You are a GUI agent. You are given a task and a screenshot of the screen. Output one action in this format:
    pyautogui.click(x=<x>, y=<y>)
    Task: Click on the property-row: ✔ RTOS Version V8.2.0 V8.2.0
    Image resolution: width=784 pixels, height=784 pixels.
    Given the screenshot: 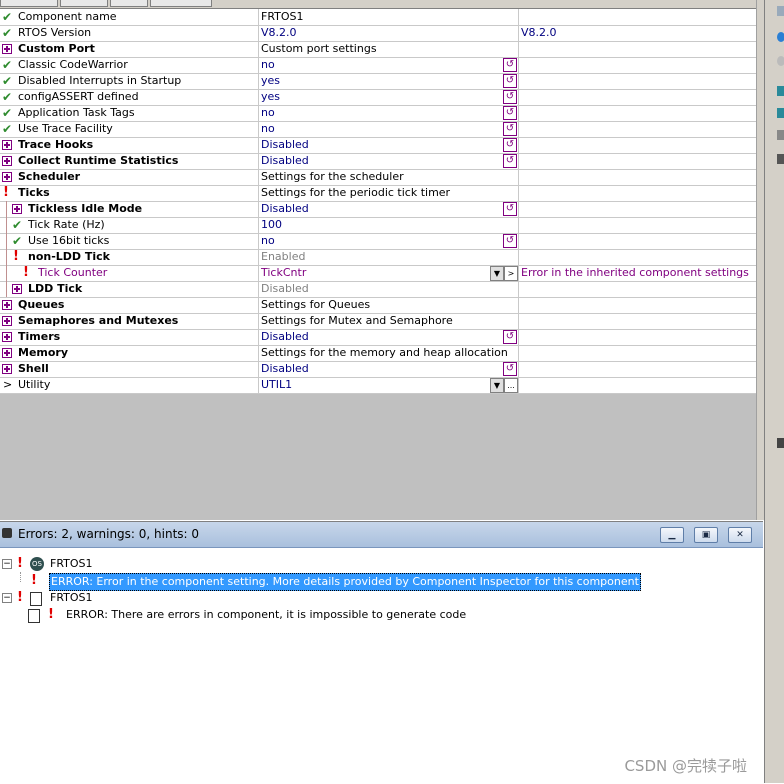 What is the action you would take?
    pyautogui.click(x=378, y=33)
    